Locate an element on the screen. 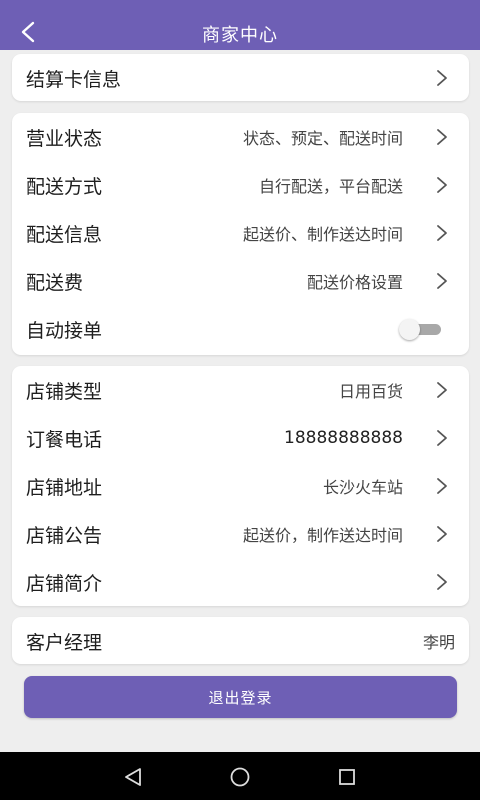  row-value: 18888888888 is located at coordinates (343, 438).